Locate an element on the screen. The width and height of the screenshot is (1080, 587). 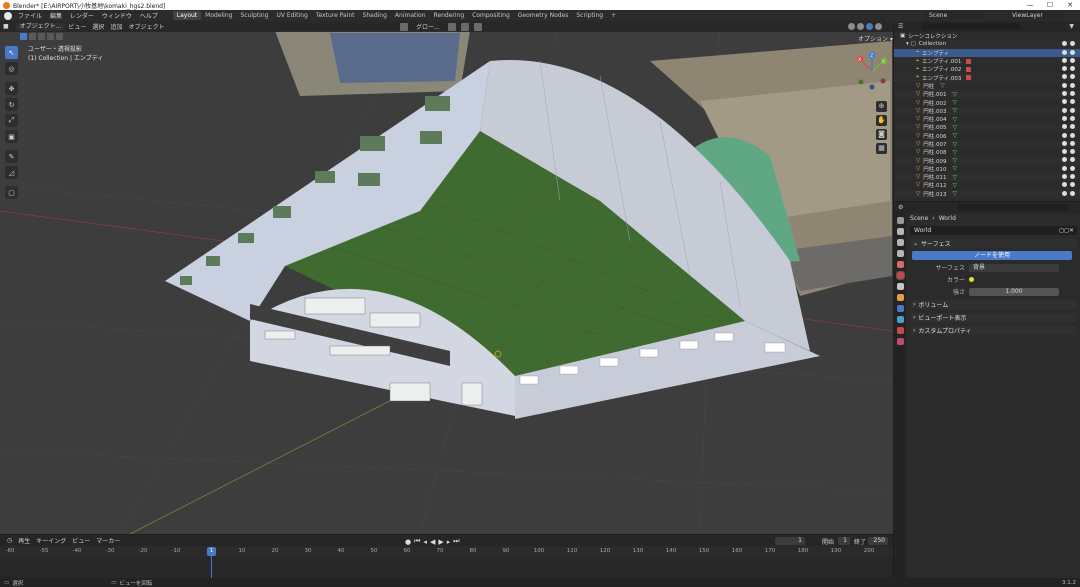
surface-panel-header: ⌄ サーフェス is located at coordinates (993, 243).